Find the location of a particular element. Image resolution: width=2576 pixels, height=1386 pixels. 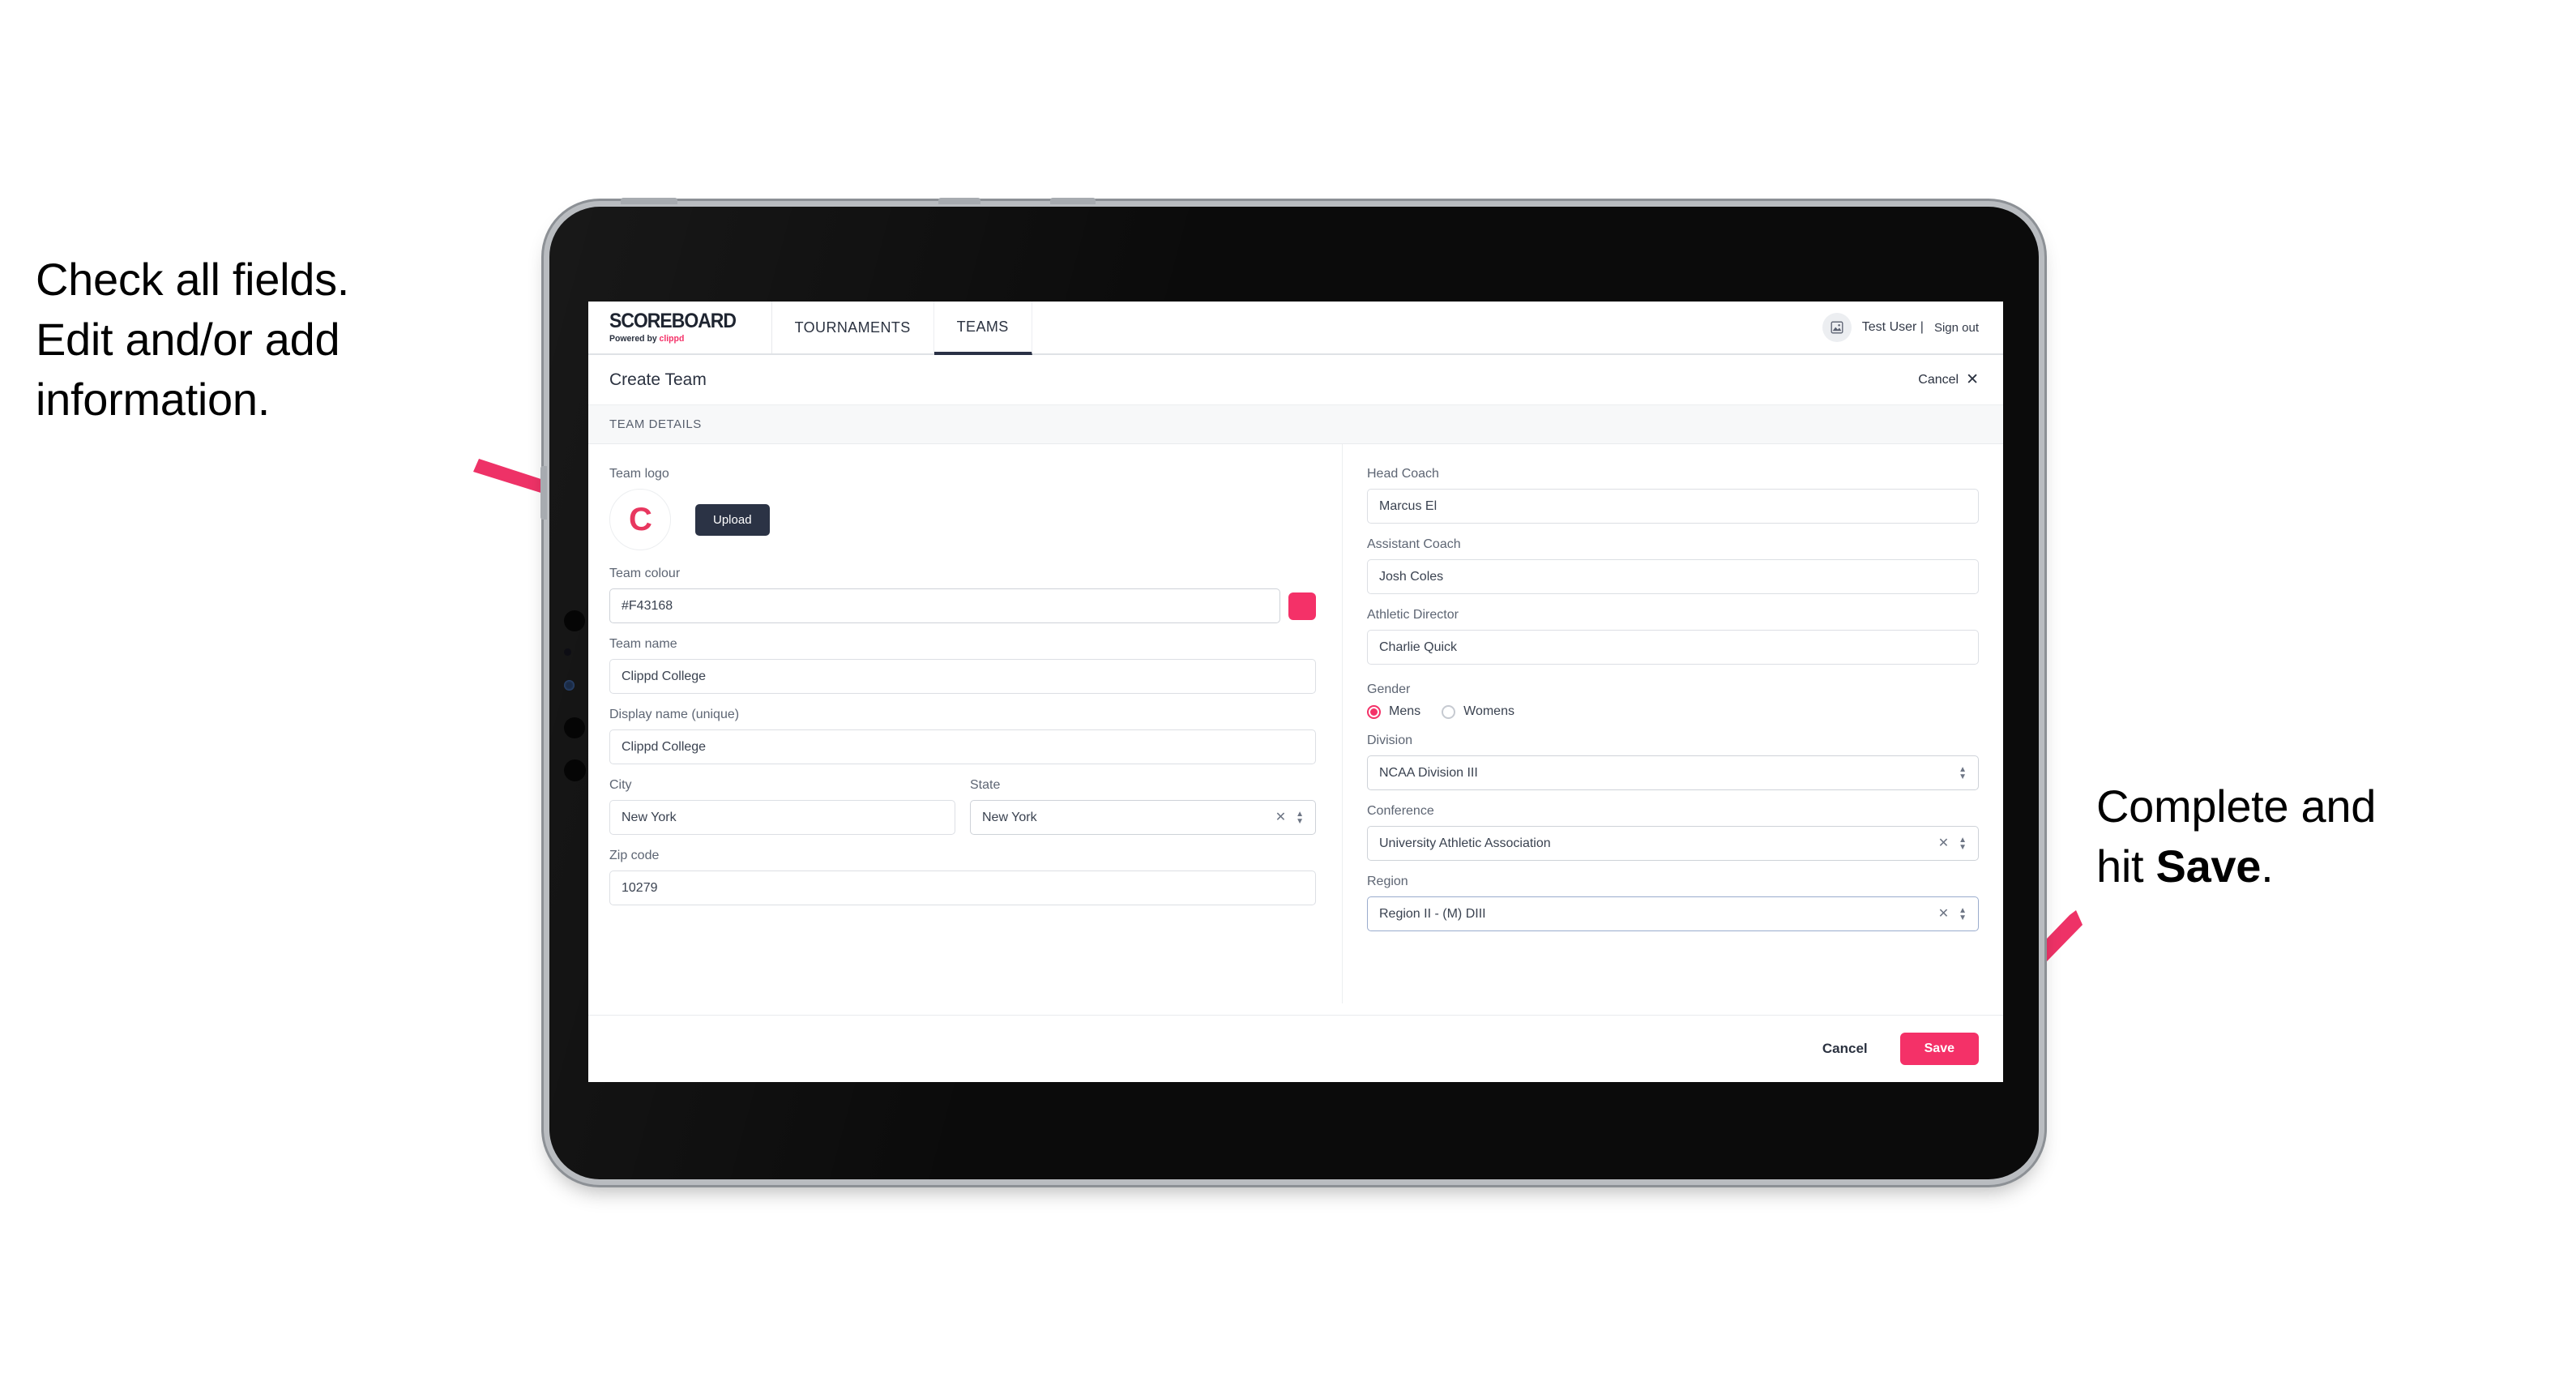

assistant-coach-label: Assistant Coach is located at coordinates (1414, 544).